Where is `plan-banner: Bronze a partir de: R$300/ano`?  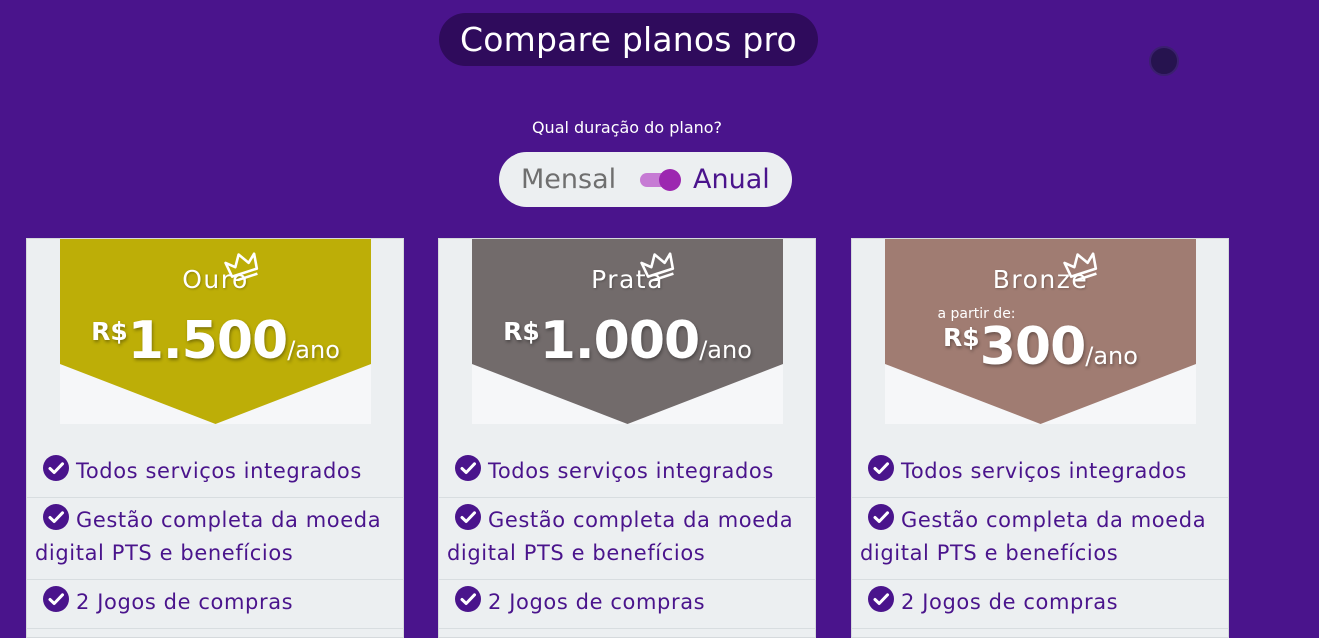 plan-banner: Bronze a partir de: R$300/ano is located at coordinates (1040, 331).